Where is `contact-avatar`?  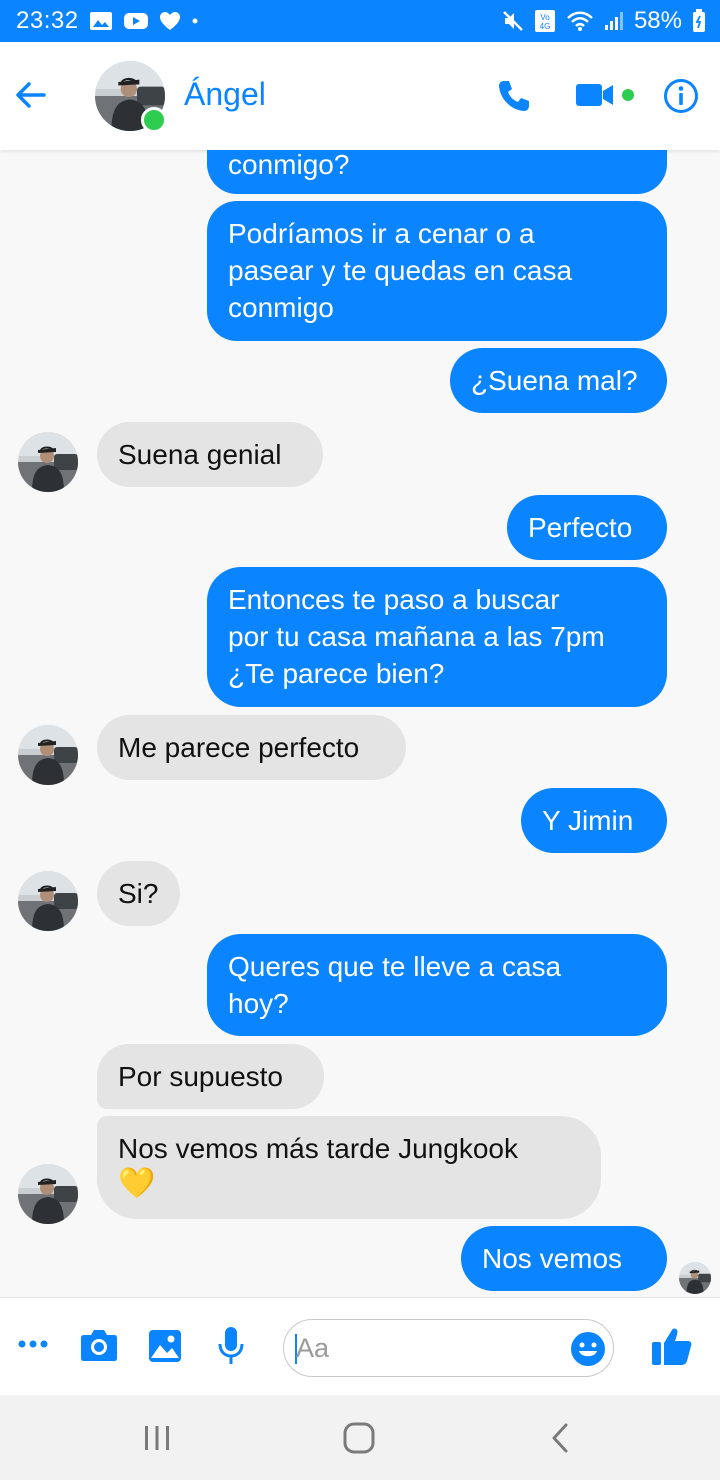
contact-avatar is located at coordinates (131, 97).